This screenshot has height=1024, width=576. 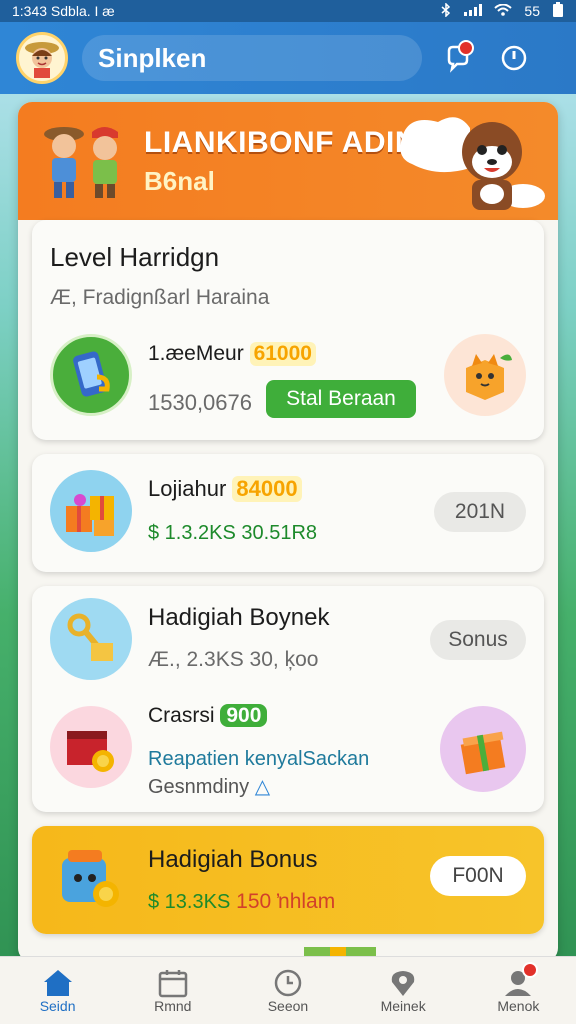 I want to click on app-header: Sinplken, so click(x=288, y=58).